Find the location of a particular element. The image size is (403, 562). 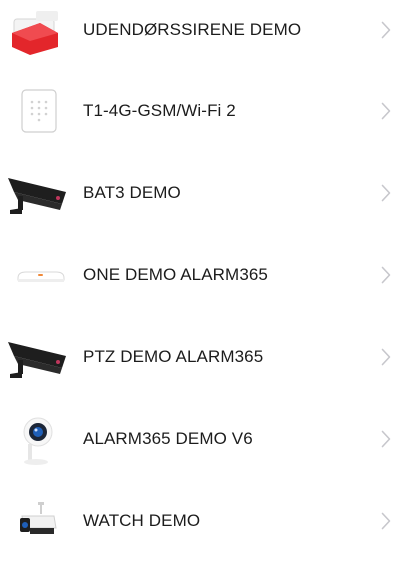

siren-icon is located at coordinates (41, 35).